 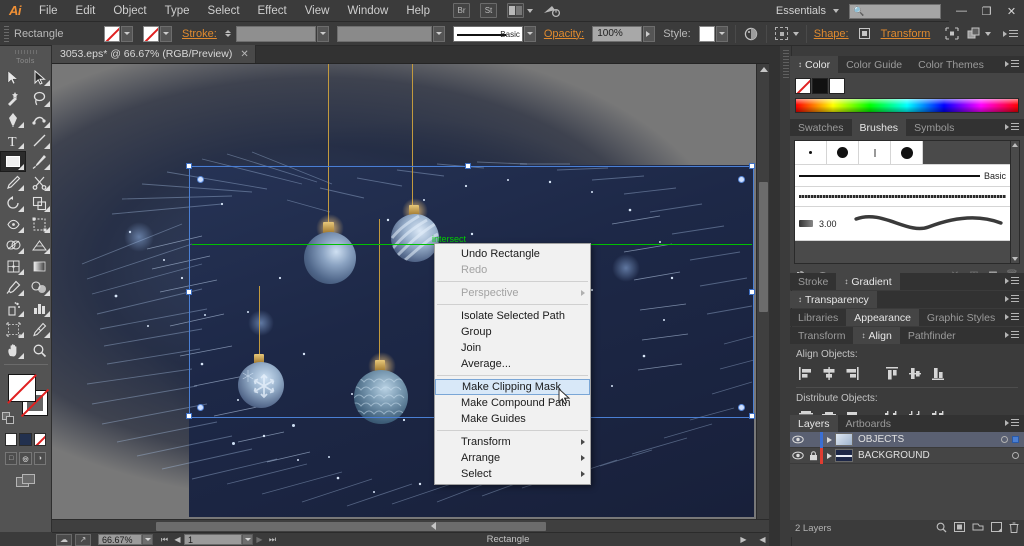 What do you see at coordinates (13, 308) in the screenshot?
I see `symbol-sprayer-tool` at bounding box center [13, 308].